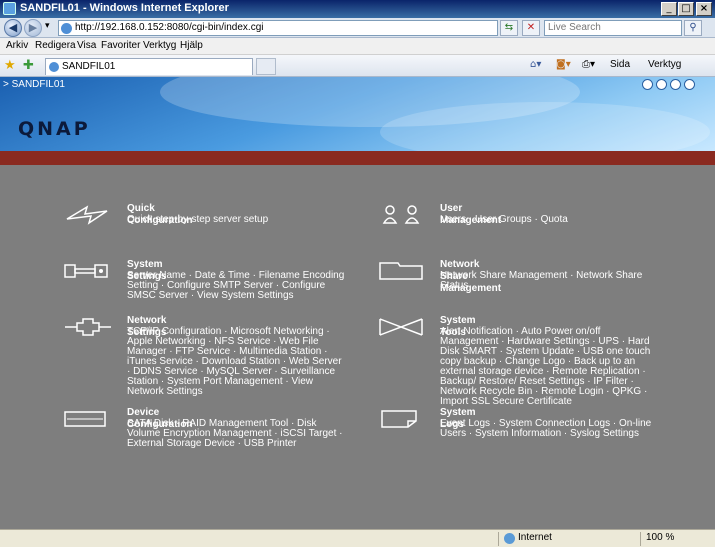 The width and height of the screenshot is (715, 547). What do you see at coordinates (693, 28) in the screenshot?
I see `search-icon: ⚲` at bounding box center [693, 28].